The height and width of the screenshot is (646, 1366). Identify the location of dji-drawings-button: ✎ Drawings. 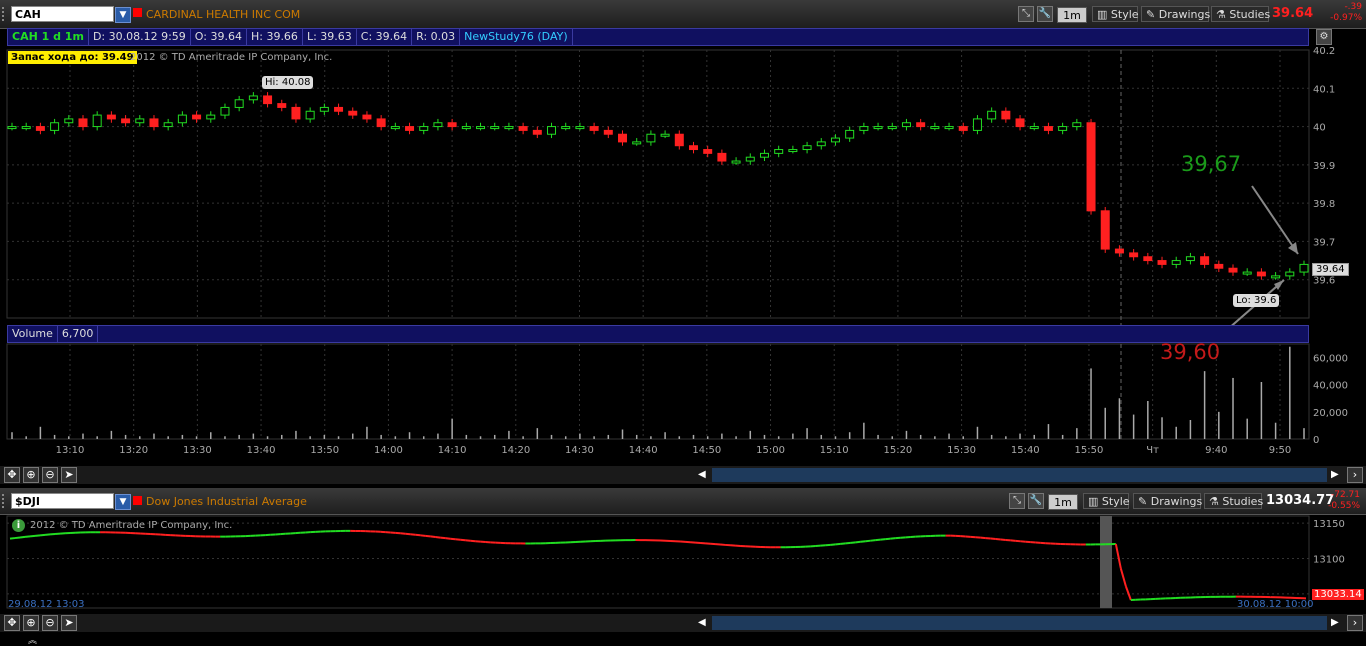
(1167, 501).